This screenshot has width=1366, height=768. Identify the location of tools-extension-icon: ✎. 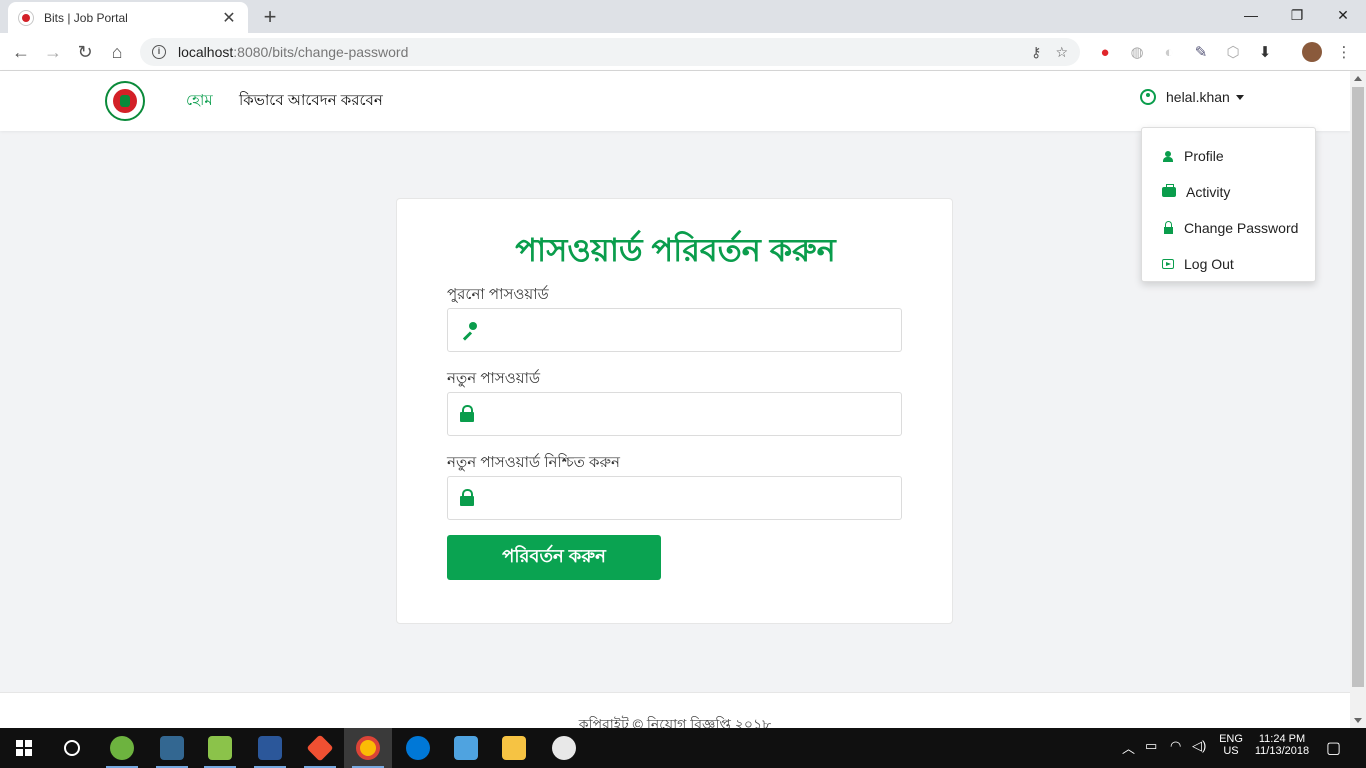
(1201, 52).